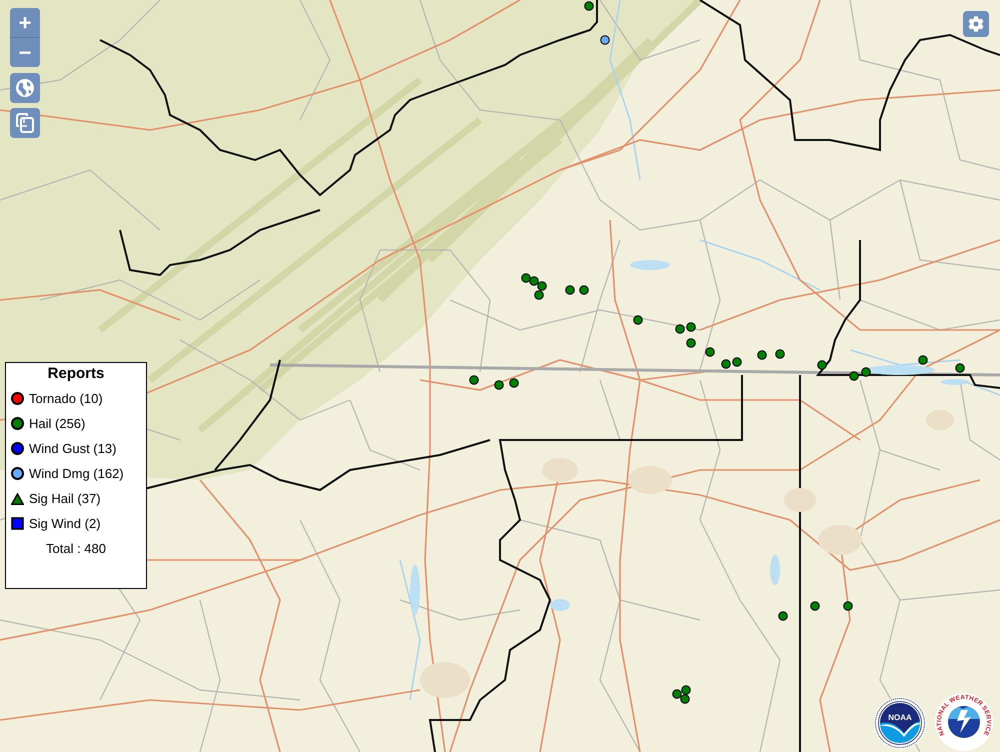 This screenshot has width=1000, height=752. I want to click on logo-text: NOAA, so click(900, 717).